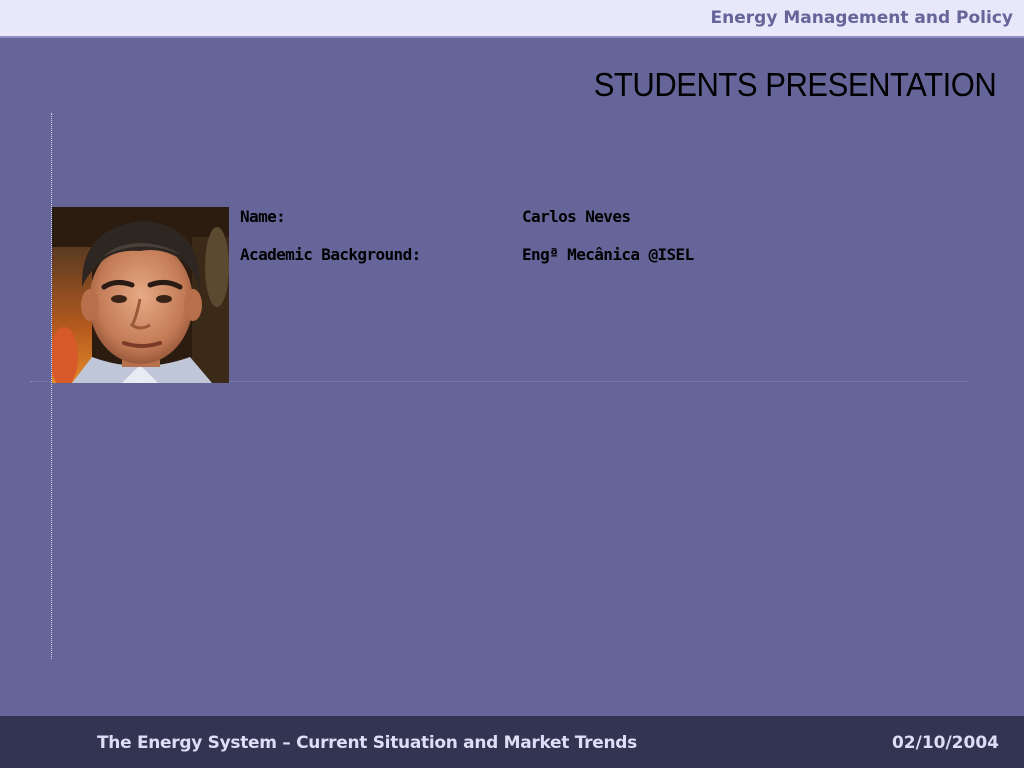 The image size is (1024, 768). I want to click on slide-title: STUDENTS PRESENTATION, so click(794, 84).